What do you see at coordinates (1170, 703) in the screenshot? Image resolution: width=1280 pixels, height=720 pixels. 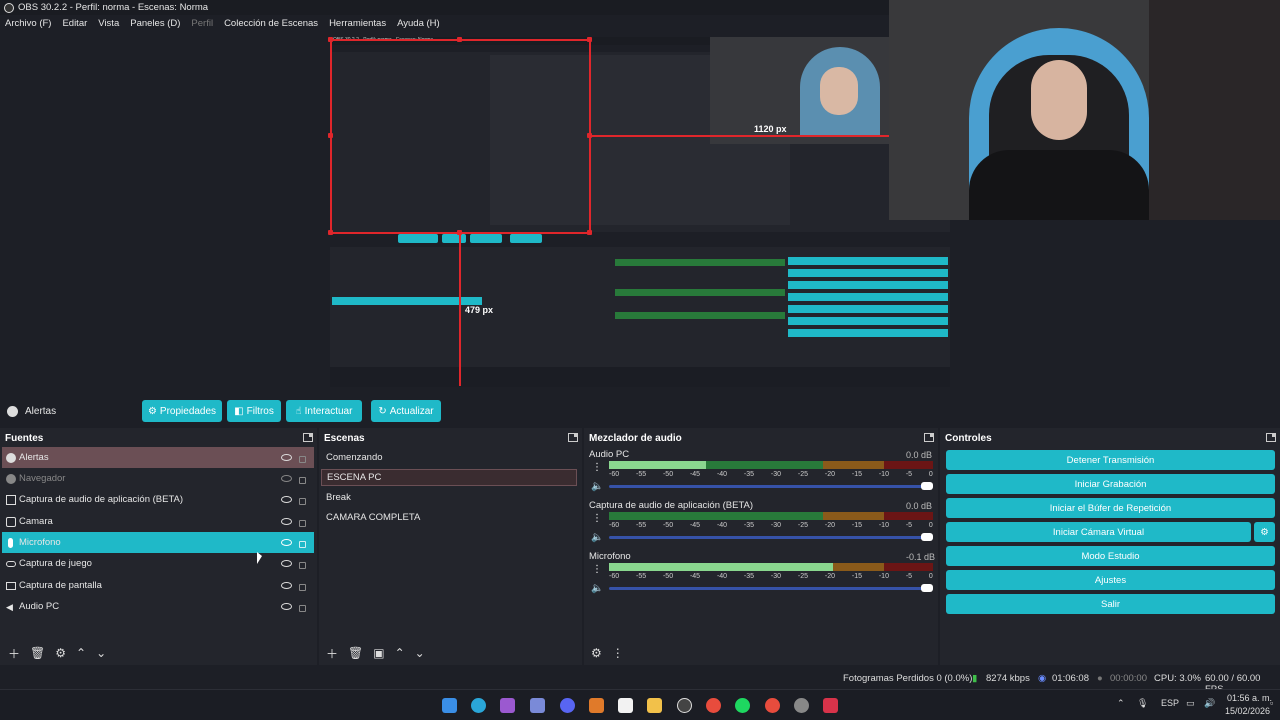 I see `language-indicator: ESP` at bounding box center [1170, 703].